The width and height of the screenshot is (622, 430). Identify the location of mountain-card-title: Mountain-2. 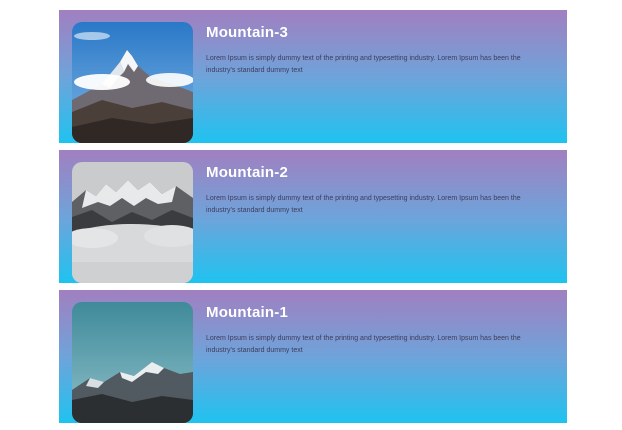
(247, 172).